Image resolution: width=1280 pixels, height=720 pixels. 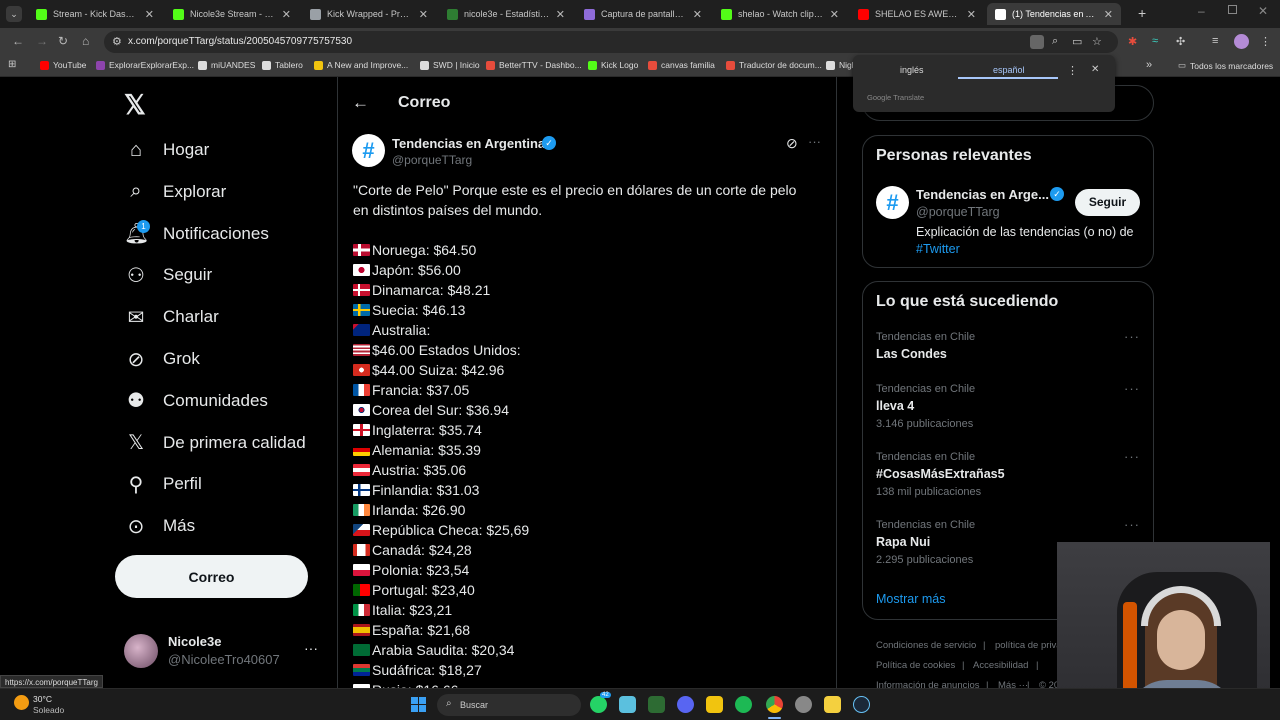 What do you see at coordinates (506, 14) in the screenshot?
I see `browser-tab: nicole3e - Estadísticas de ✕` at bounding box center [506, 14].